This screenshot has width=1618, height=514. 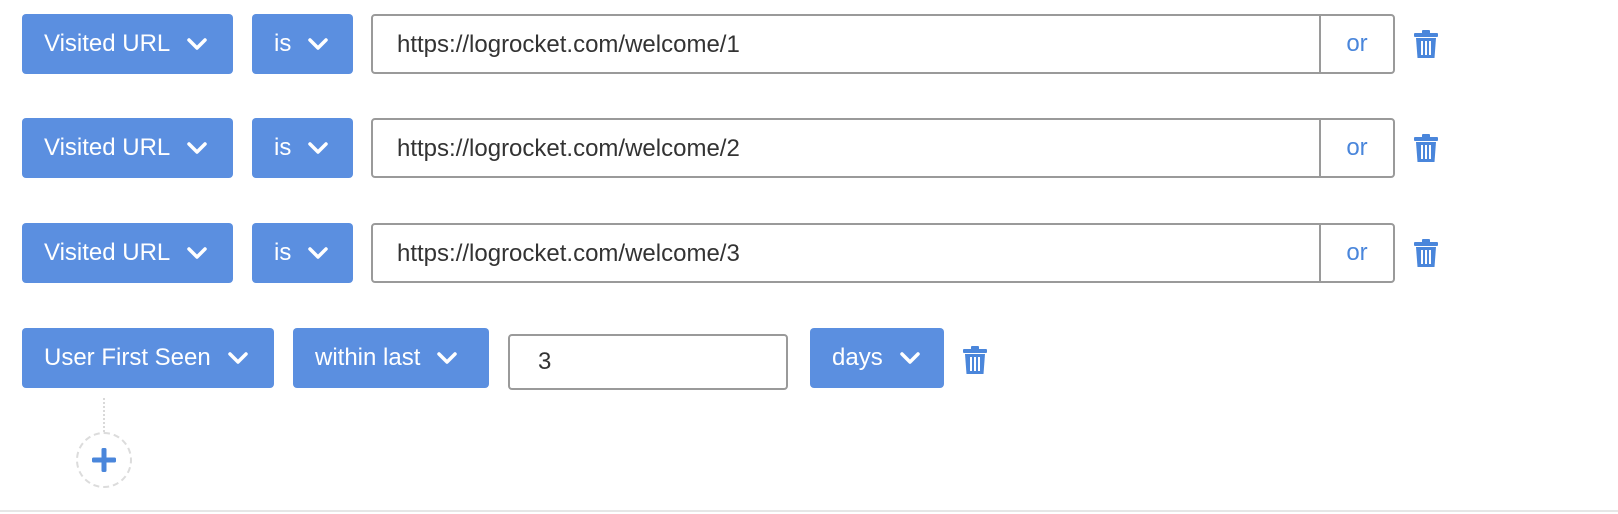 What do you see at coordinates (809, 511) in the screenshot?
I see `divider` at bounding box center [809, 511].